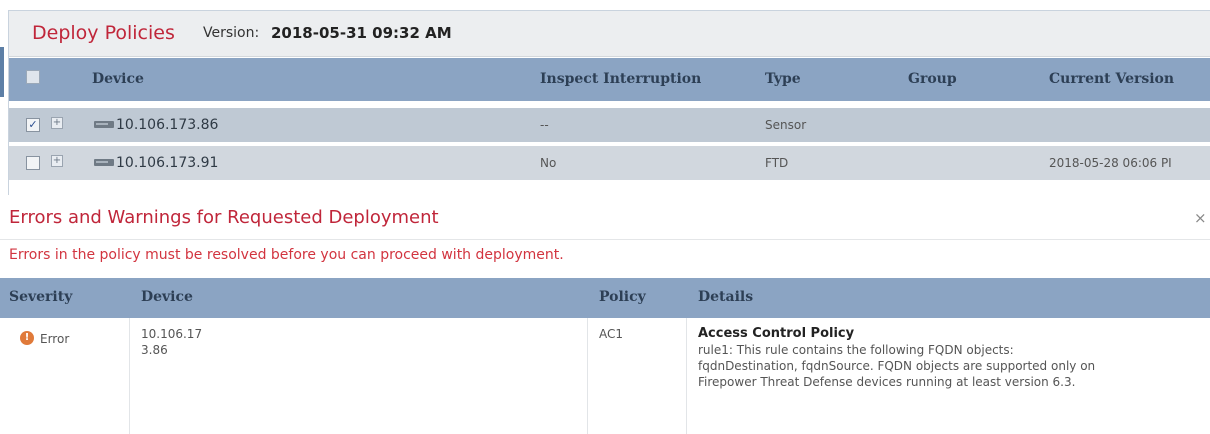 This screenshot has height=434, width=1210. I want to click on device-value-line2: 3.86, so click(154, 350).